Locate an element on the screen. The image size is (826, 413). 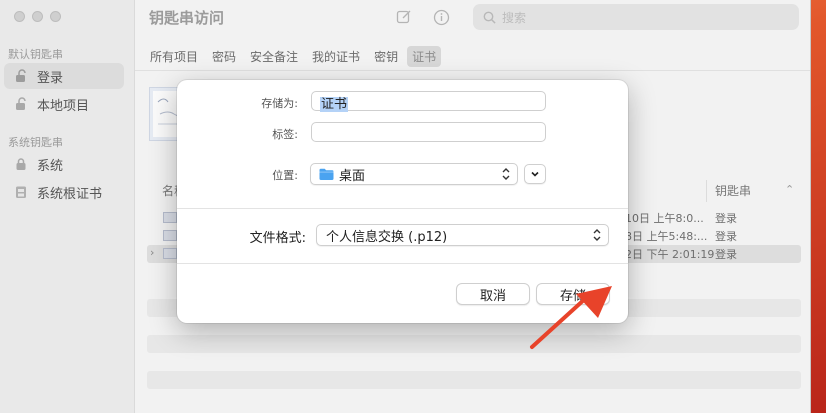
category-tabs: 所有项目 密码 安全备注 我的证书 密钥 证书 is located at coordinates (293, 56).